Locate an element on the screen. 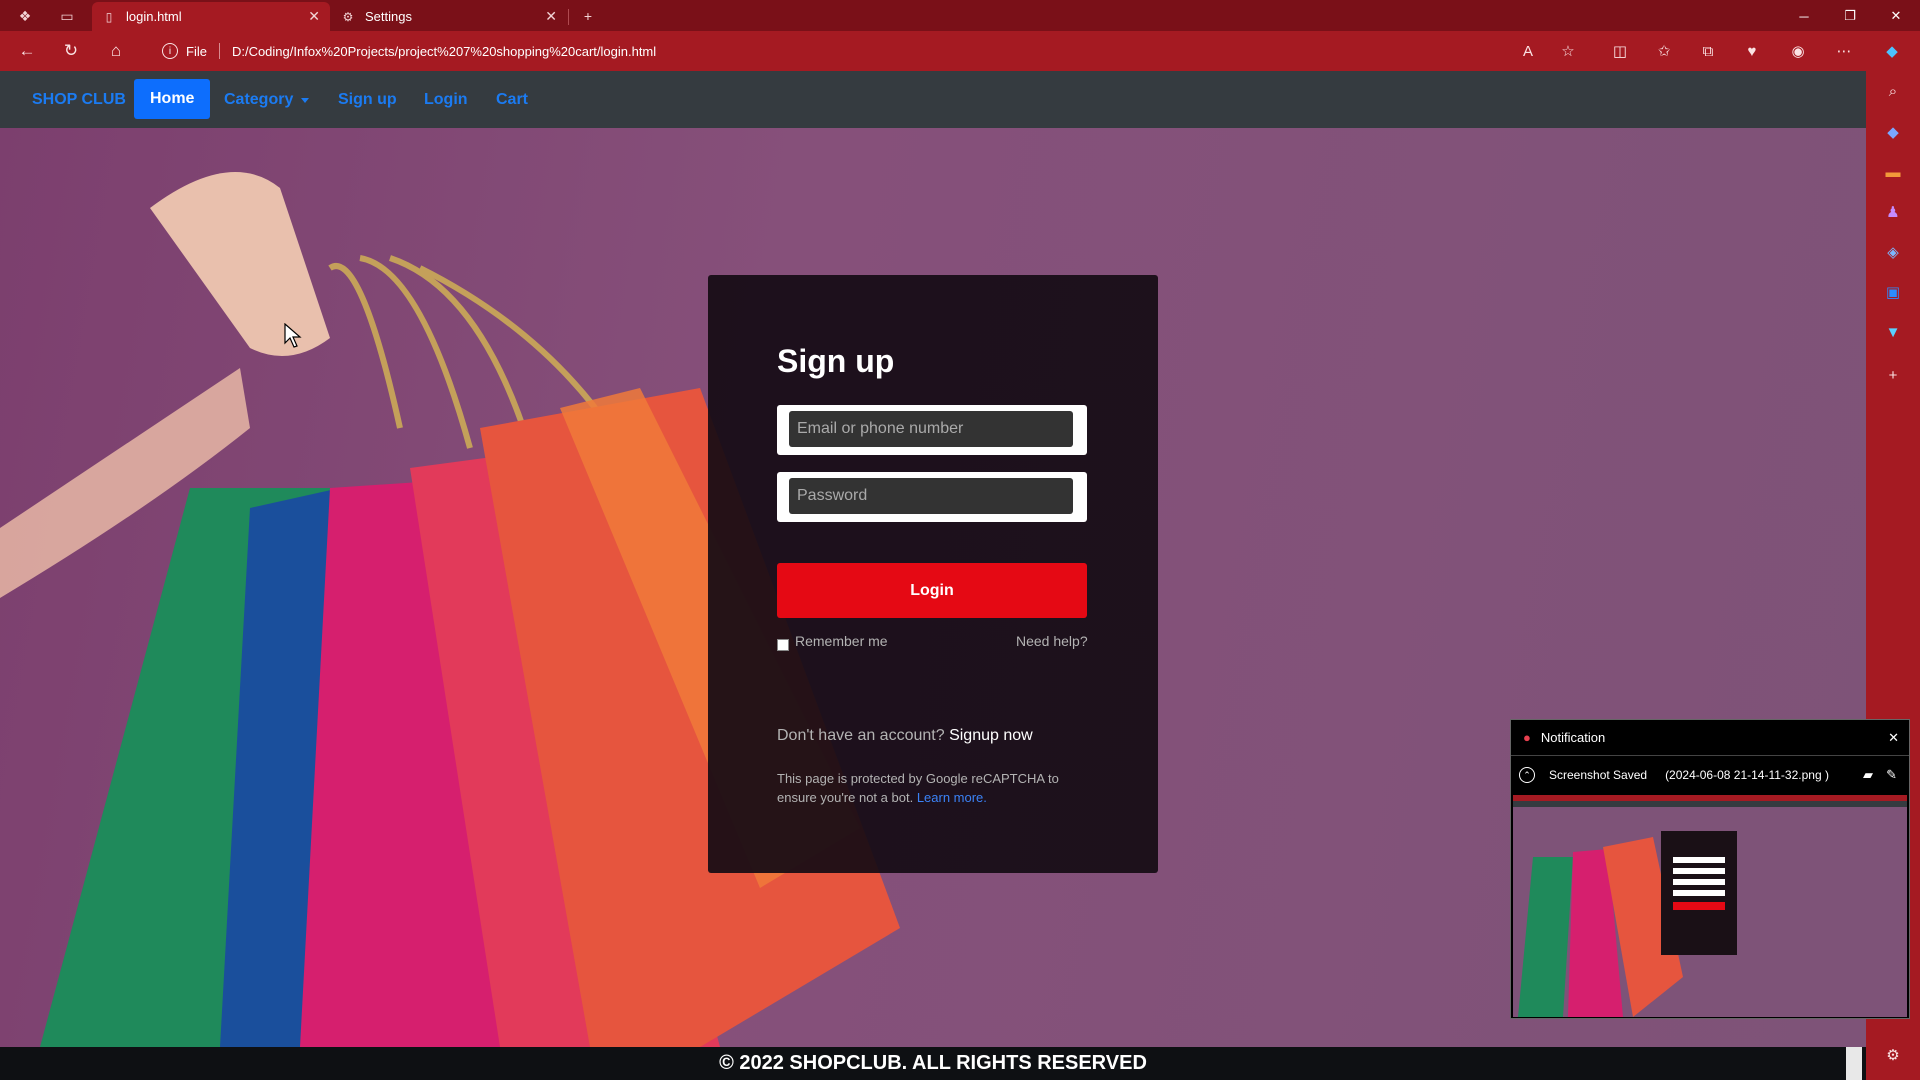 This screenshot has width=1920, height=1080. nav-category: Category is located at coordinates (267, 100).